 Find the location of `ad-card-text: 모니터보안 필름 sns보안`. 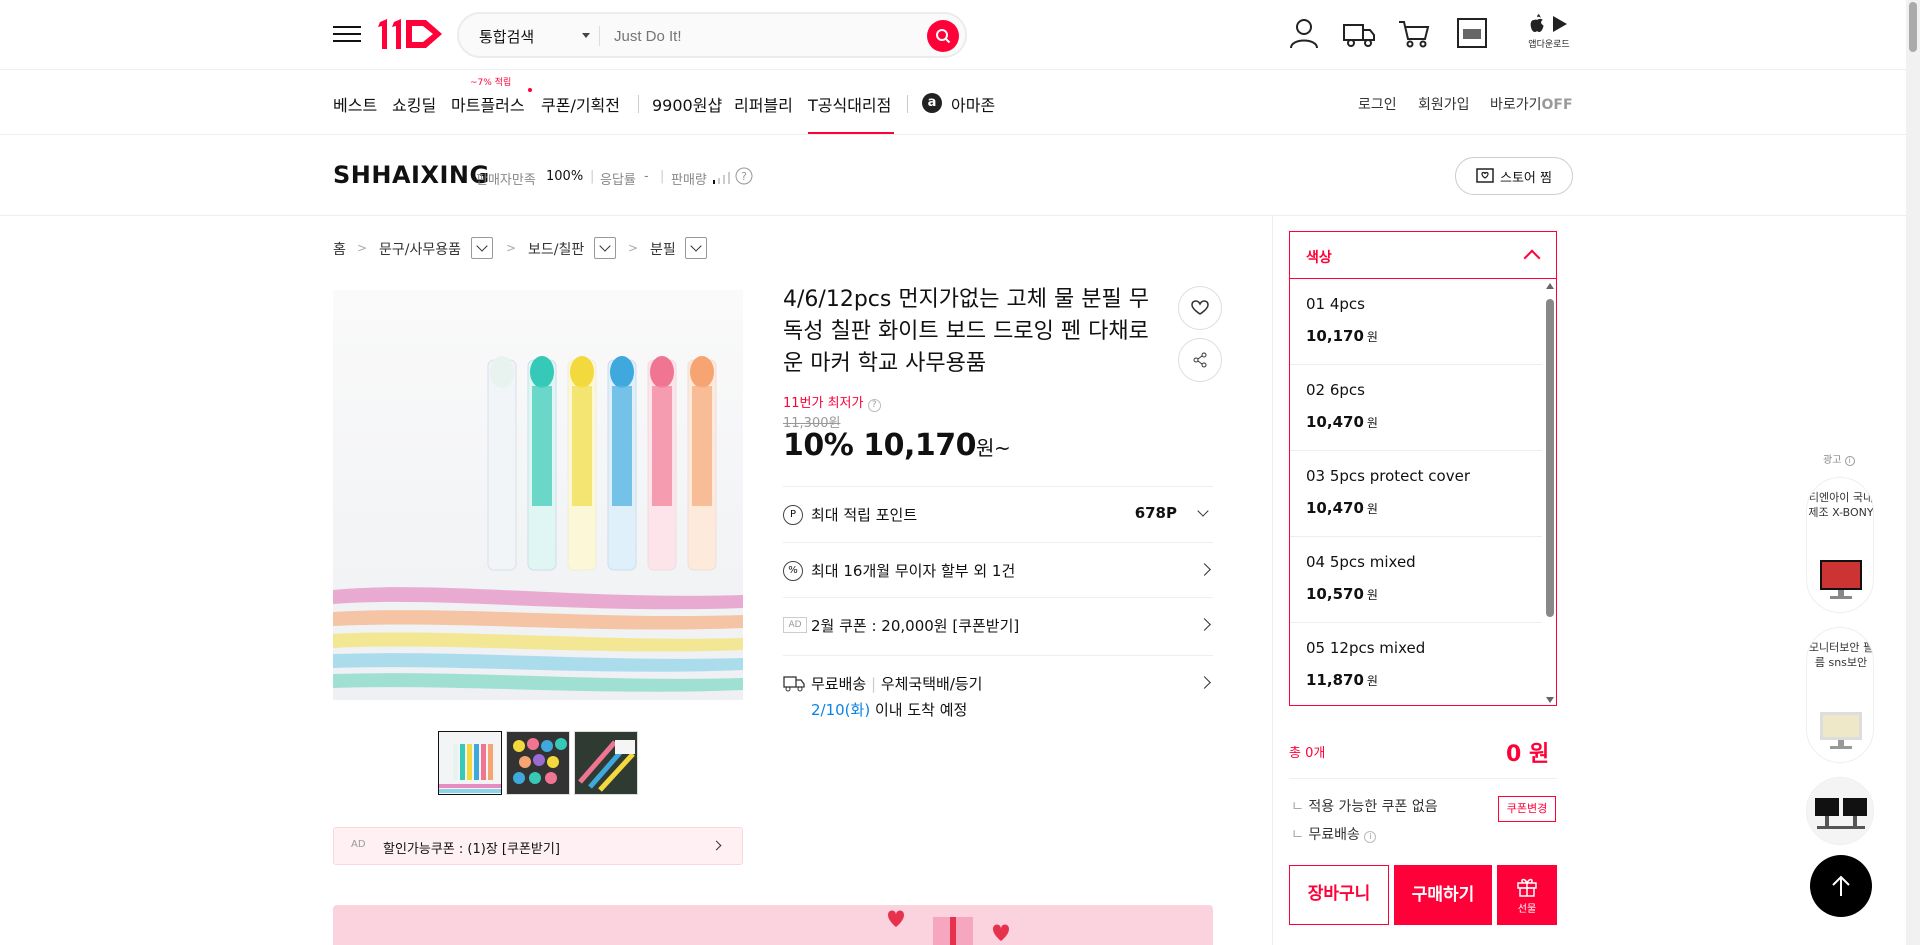

ad-card-text: 모니터보안 필름 sns보안 is located at coordinates (1841, 655).